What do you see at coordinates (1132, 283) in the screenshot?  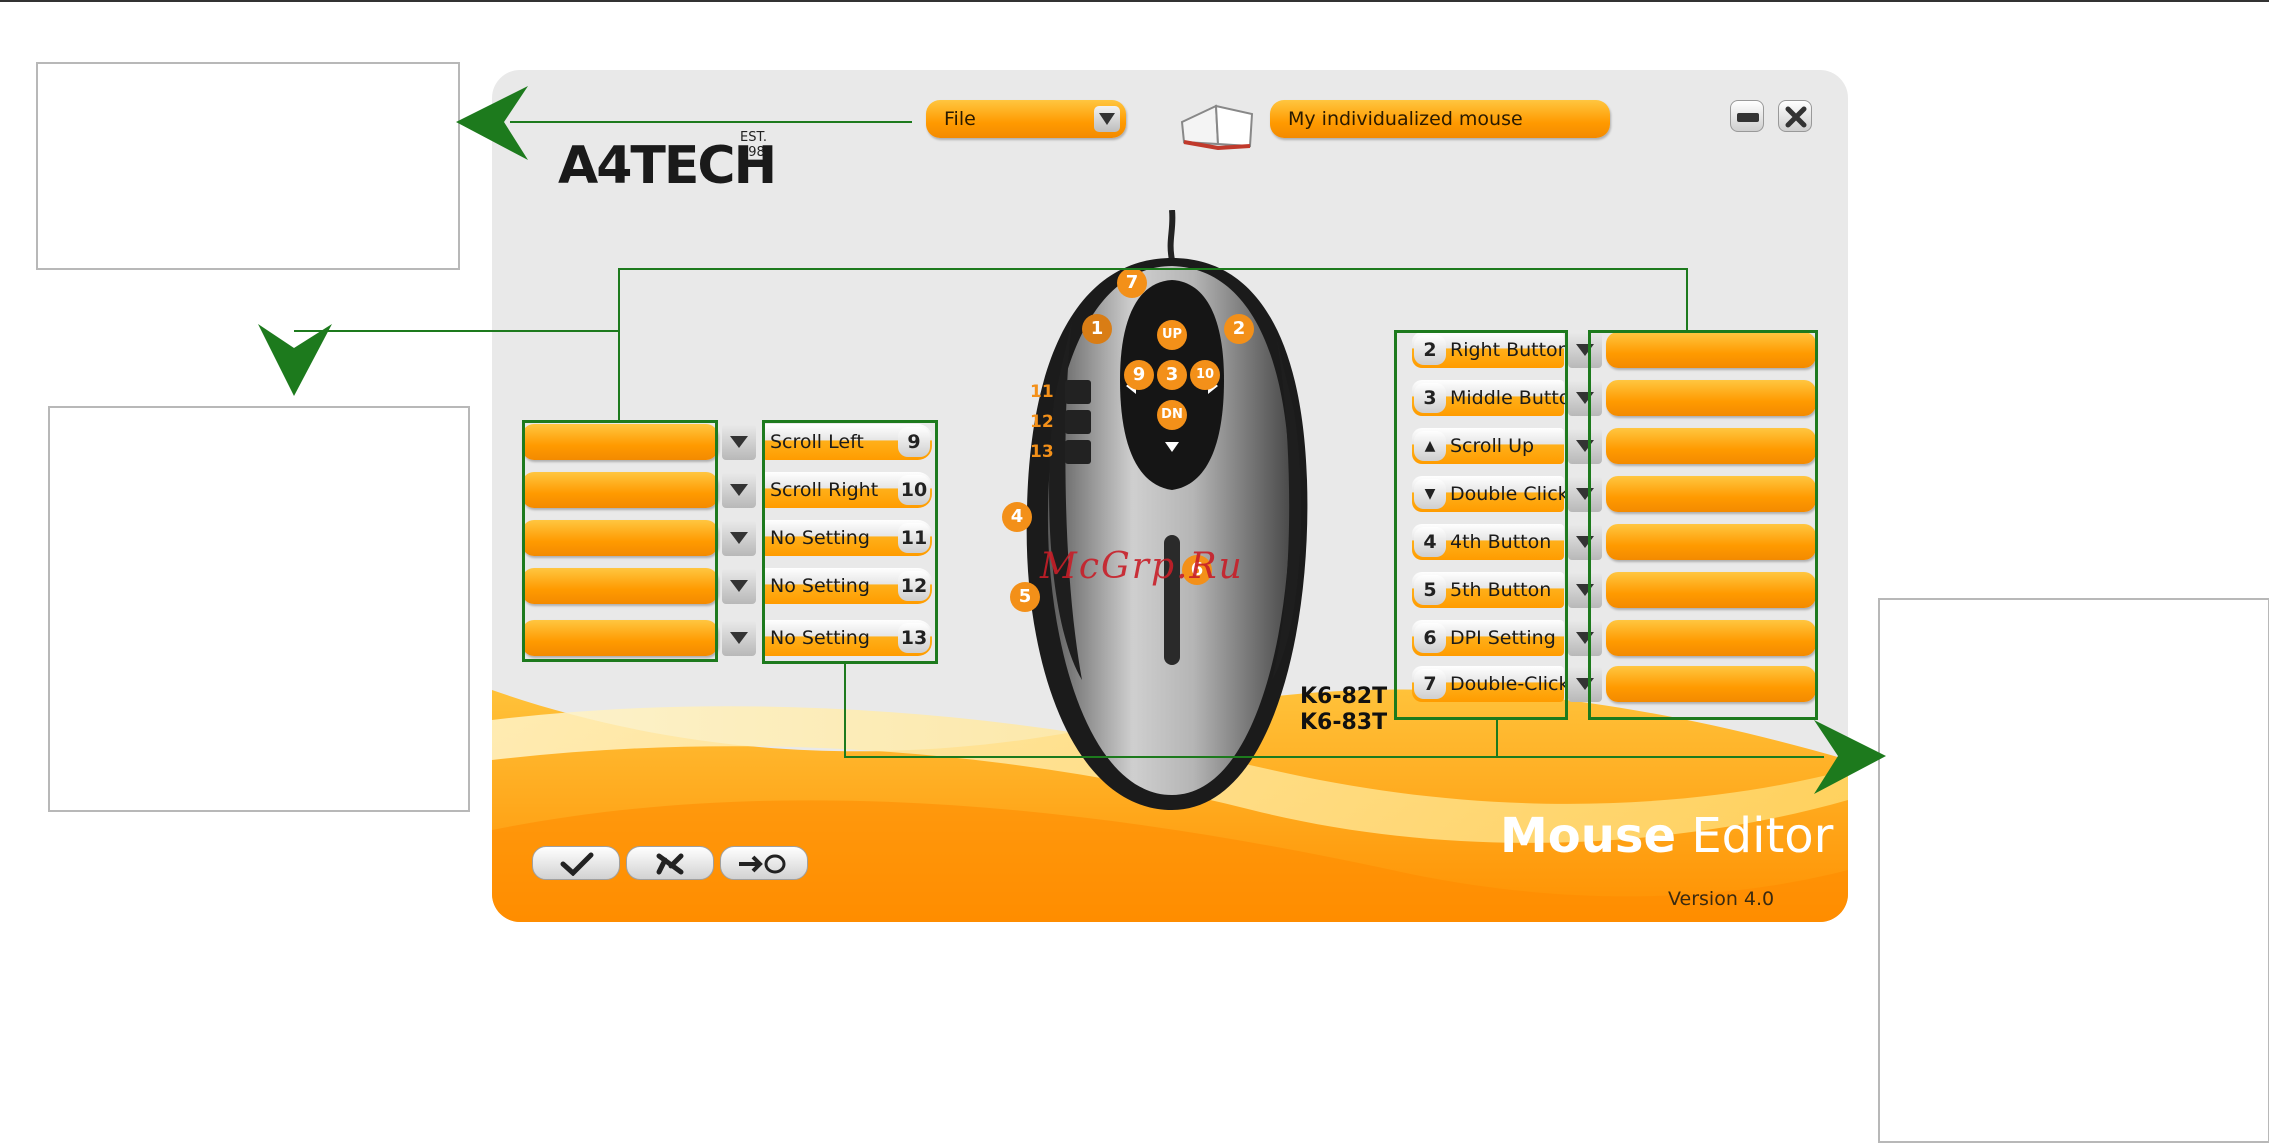 I see `mouse-label-7: 7` at bounding box center [1132, 283].